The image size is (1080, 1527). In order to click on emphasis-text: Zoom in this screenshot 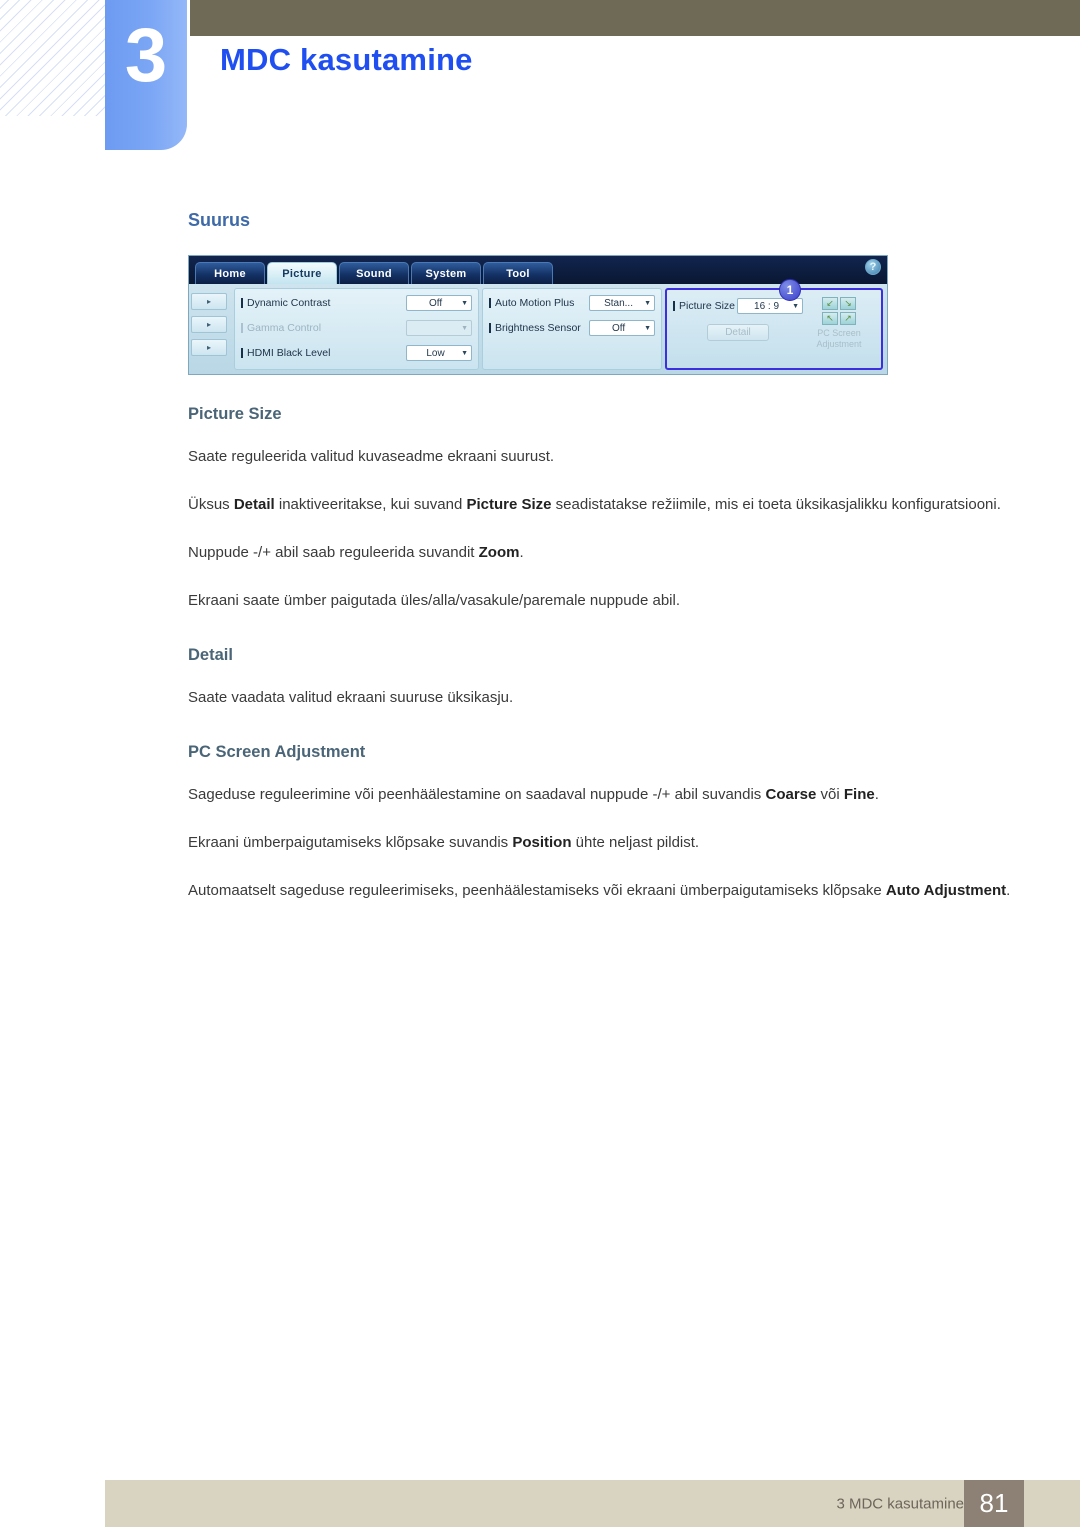, I will do `click(499, 552)`.